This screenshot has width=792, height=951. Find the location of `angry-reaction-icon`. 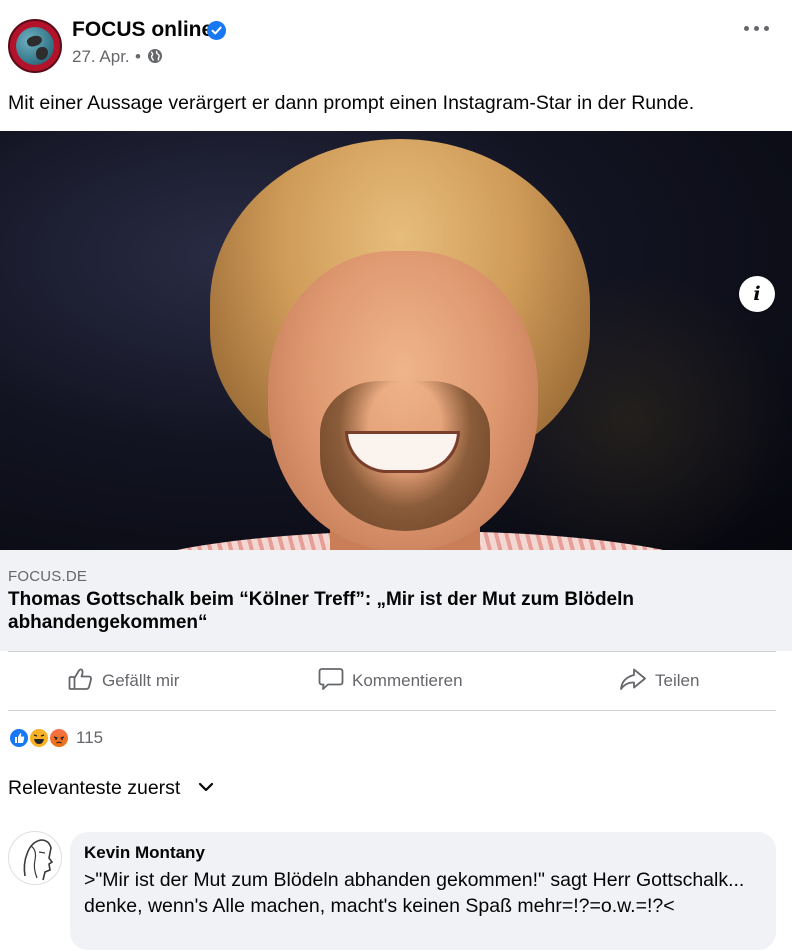

angry-reaction-icon is located at coordinates (59, 738).